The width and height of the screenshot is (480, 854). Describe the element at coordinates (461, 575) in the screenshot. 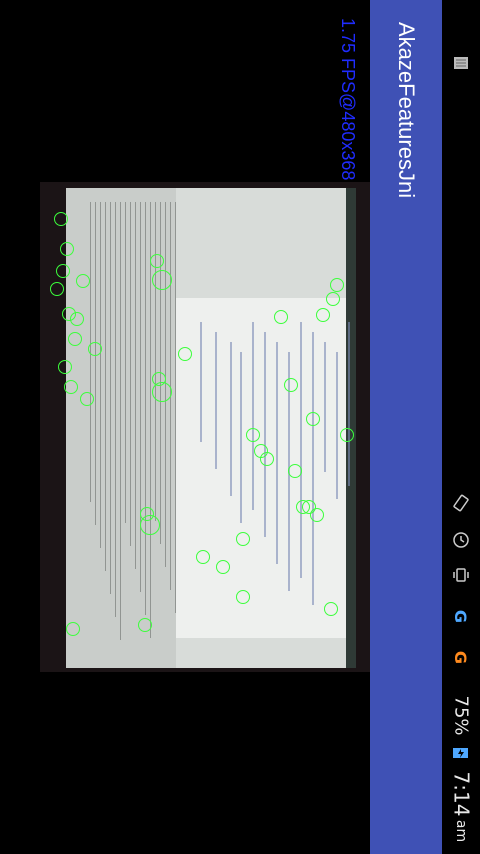

I see `vibrate-icon` at that location.